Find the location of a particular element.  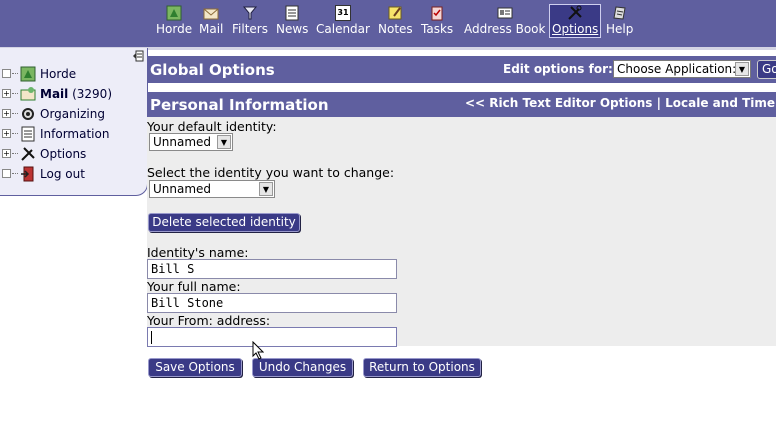

default-identity-select: Unnamed ▼ is located at coordinates (191, 142).